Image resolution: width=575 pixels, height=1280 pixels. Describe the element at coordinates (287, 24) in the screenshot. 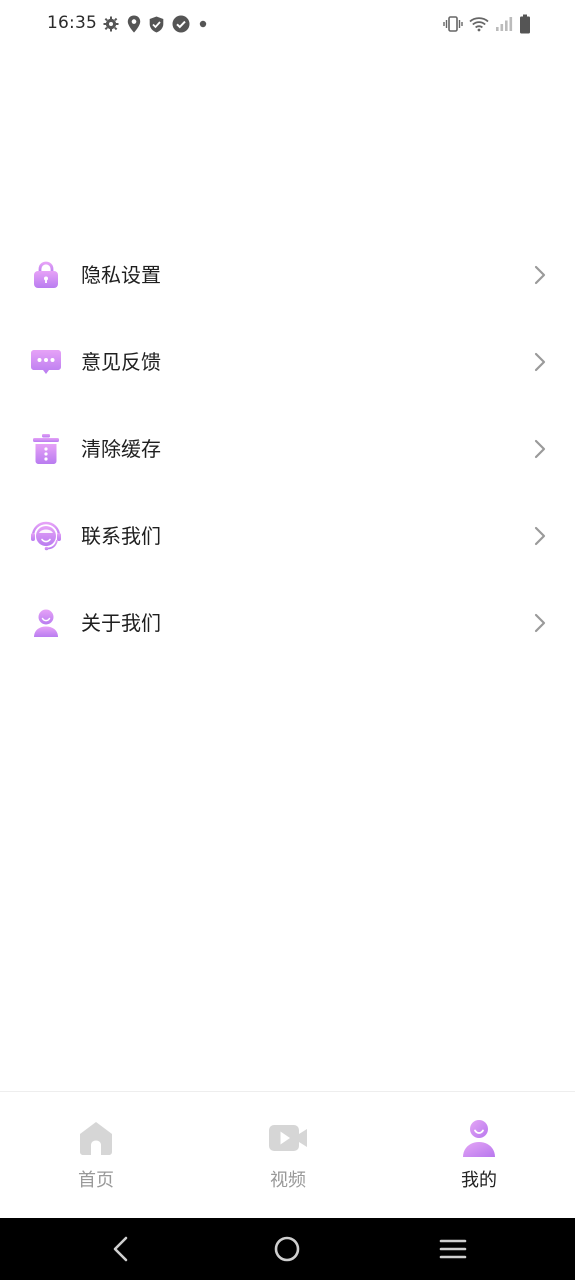

I see `status-bar: 16:35` at that location.